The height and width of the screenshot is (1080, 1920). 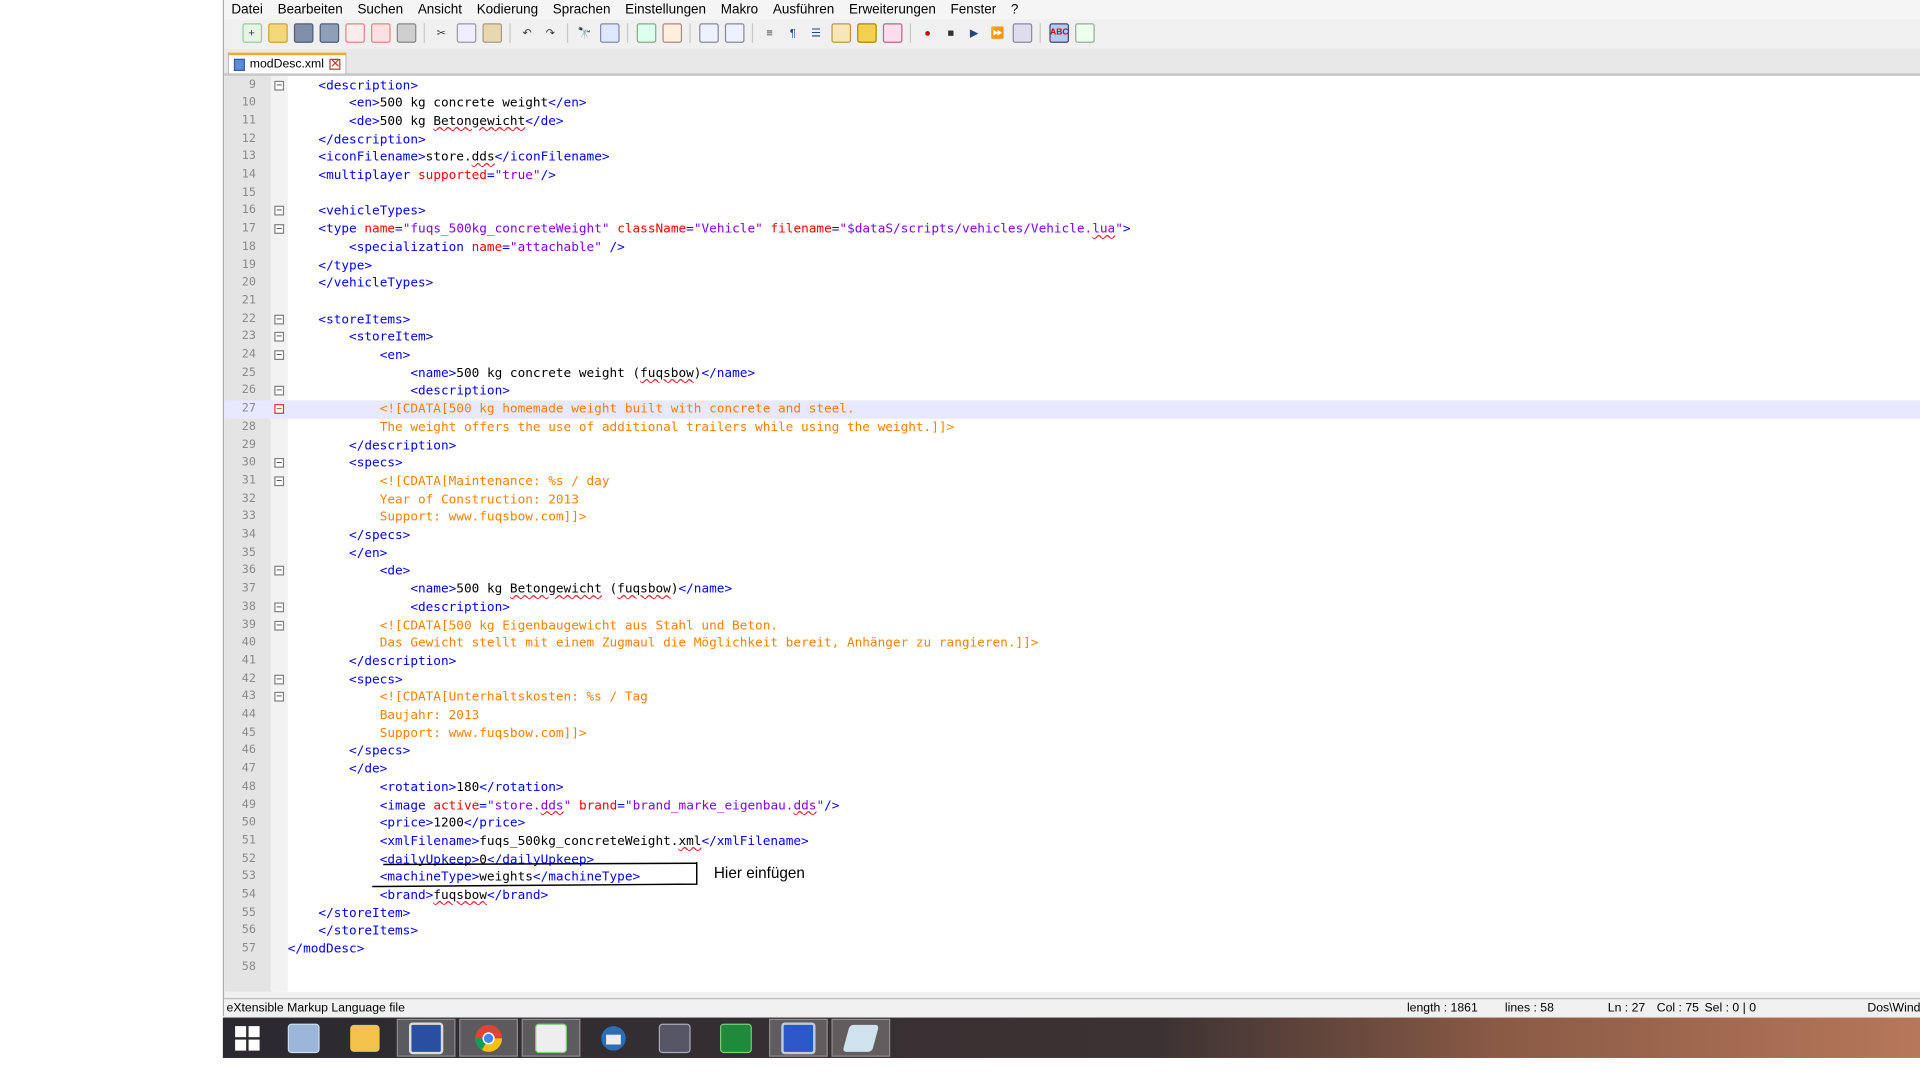 What do you see at coordinates (1072, 212) in the screenshot?
I see `code-line: 16 − <vehicleTypes>` at bounding box center [1072, 212].